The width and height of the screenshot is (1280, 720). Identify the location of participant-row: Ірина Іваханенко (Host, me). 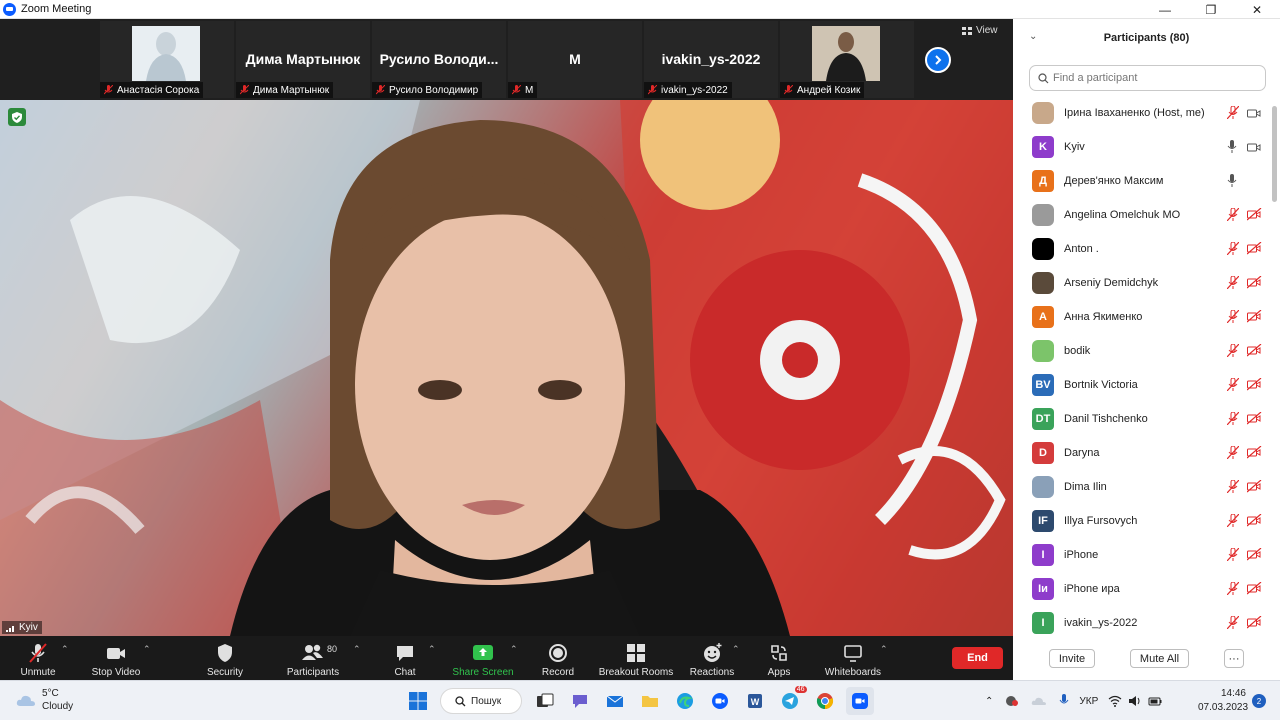
(1142, 113).